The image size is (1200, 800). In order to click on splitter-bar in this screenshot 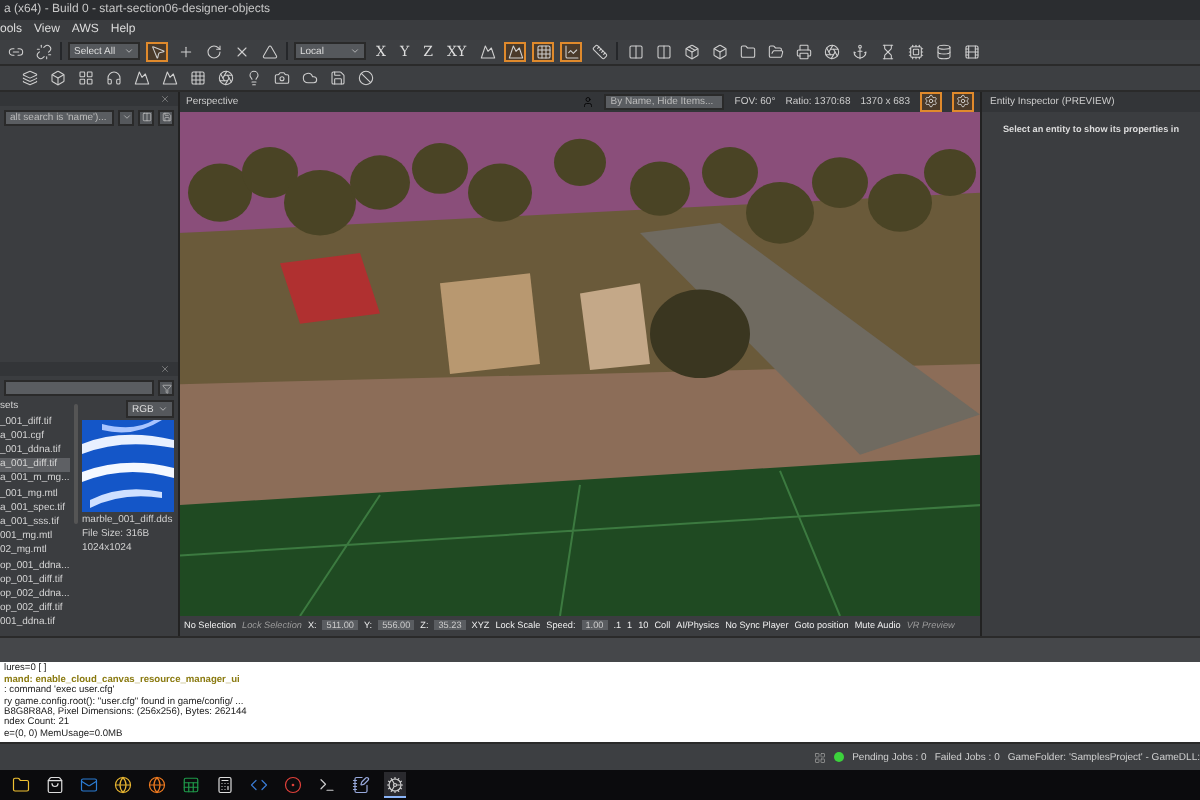, I will do `click(600, 649)`.